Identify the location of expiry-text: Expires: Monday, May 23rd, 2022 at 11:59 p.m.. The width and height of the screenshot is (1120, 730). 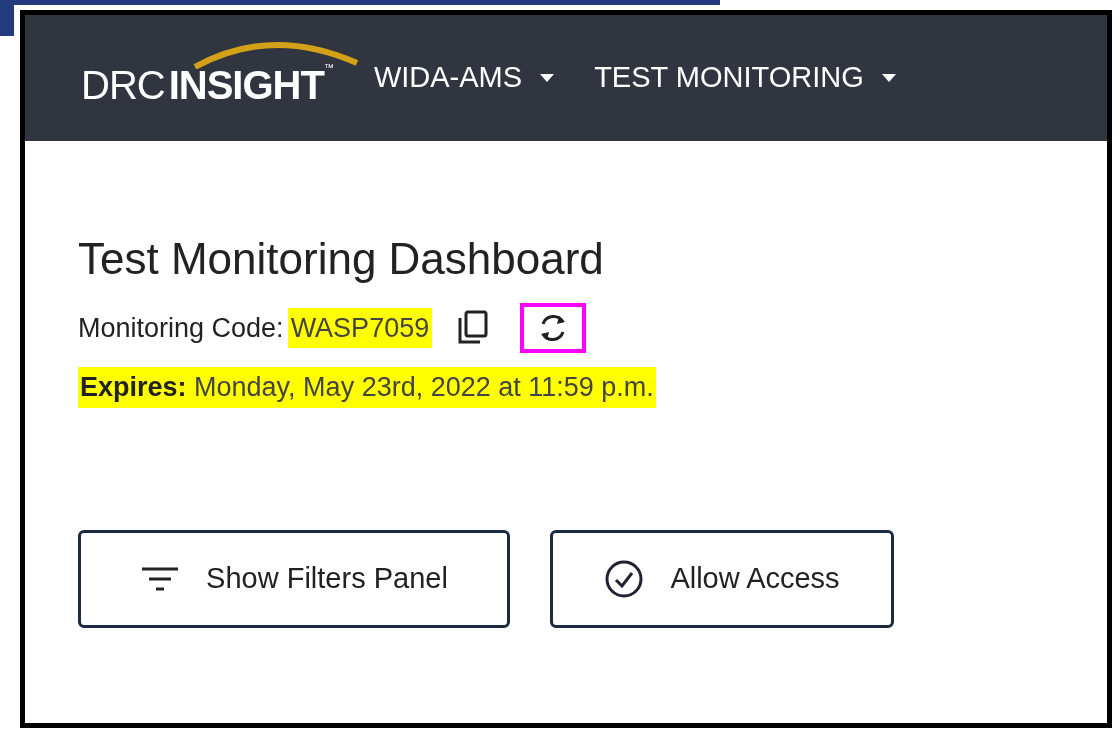
(367, 387).